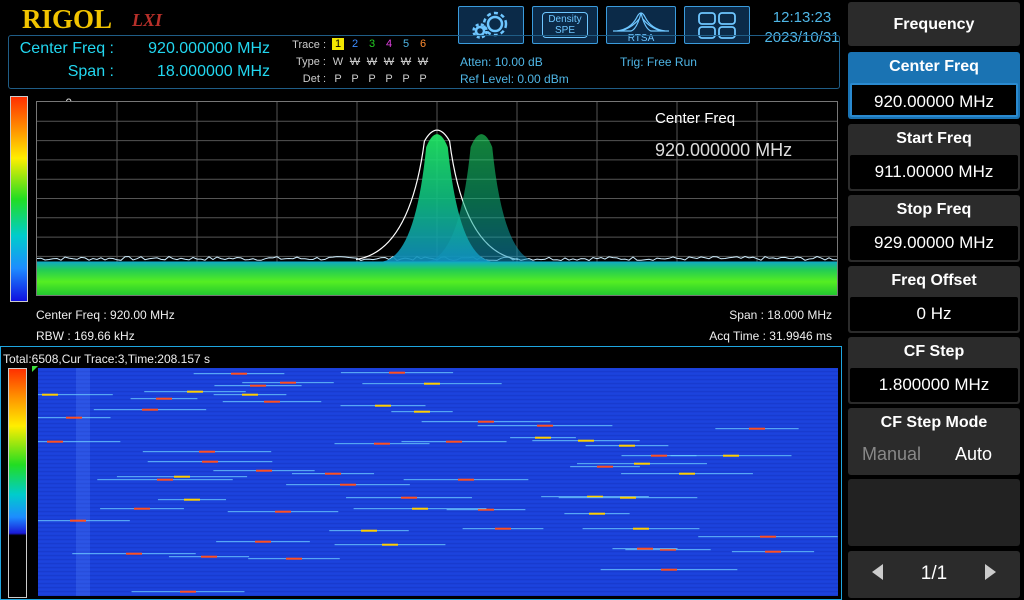 The height and width of the screenshot is (600, 1024). Describe the element at coordinates (338, 62) in the screenshot. I see `trace-1-type: W` at that location.